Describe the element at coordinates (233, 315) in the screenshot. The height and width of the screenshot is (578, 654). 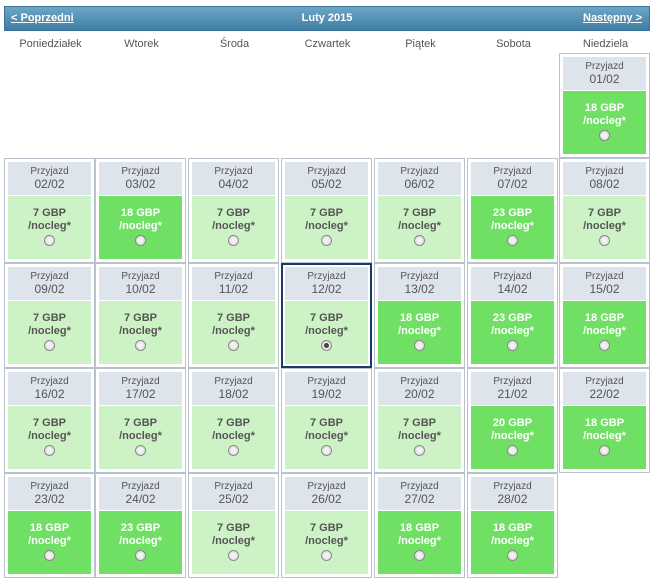
I see `day-cell: Przyjazd 11/02 7 GBP/nocleg*` at that location.